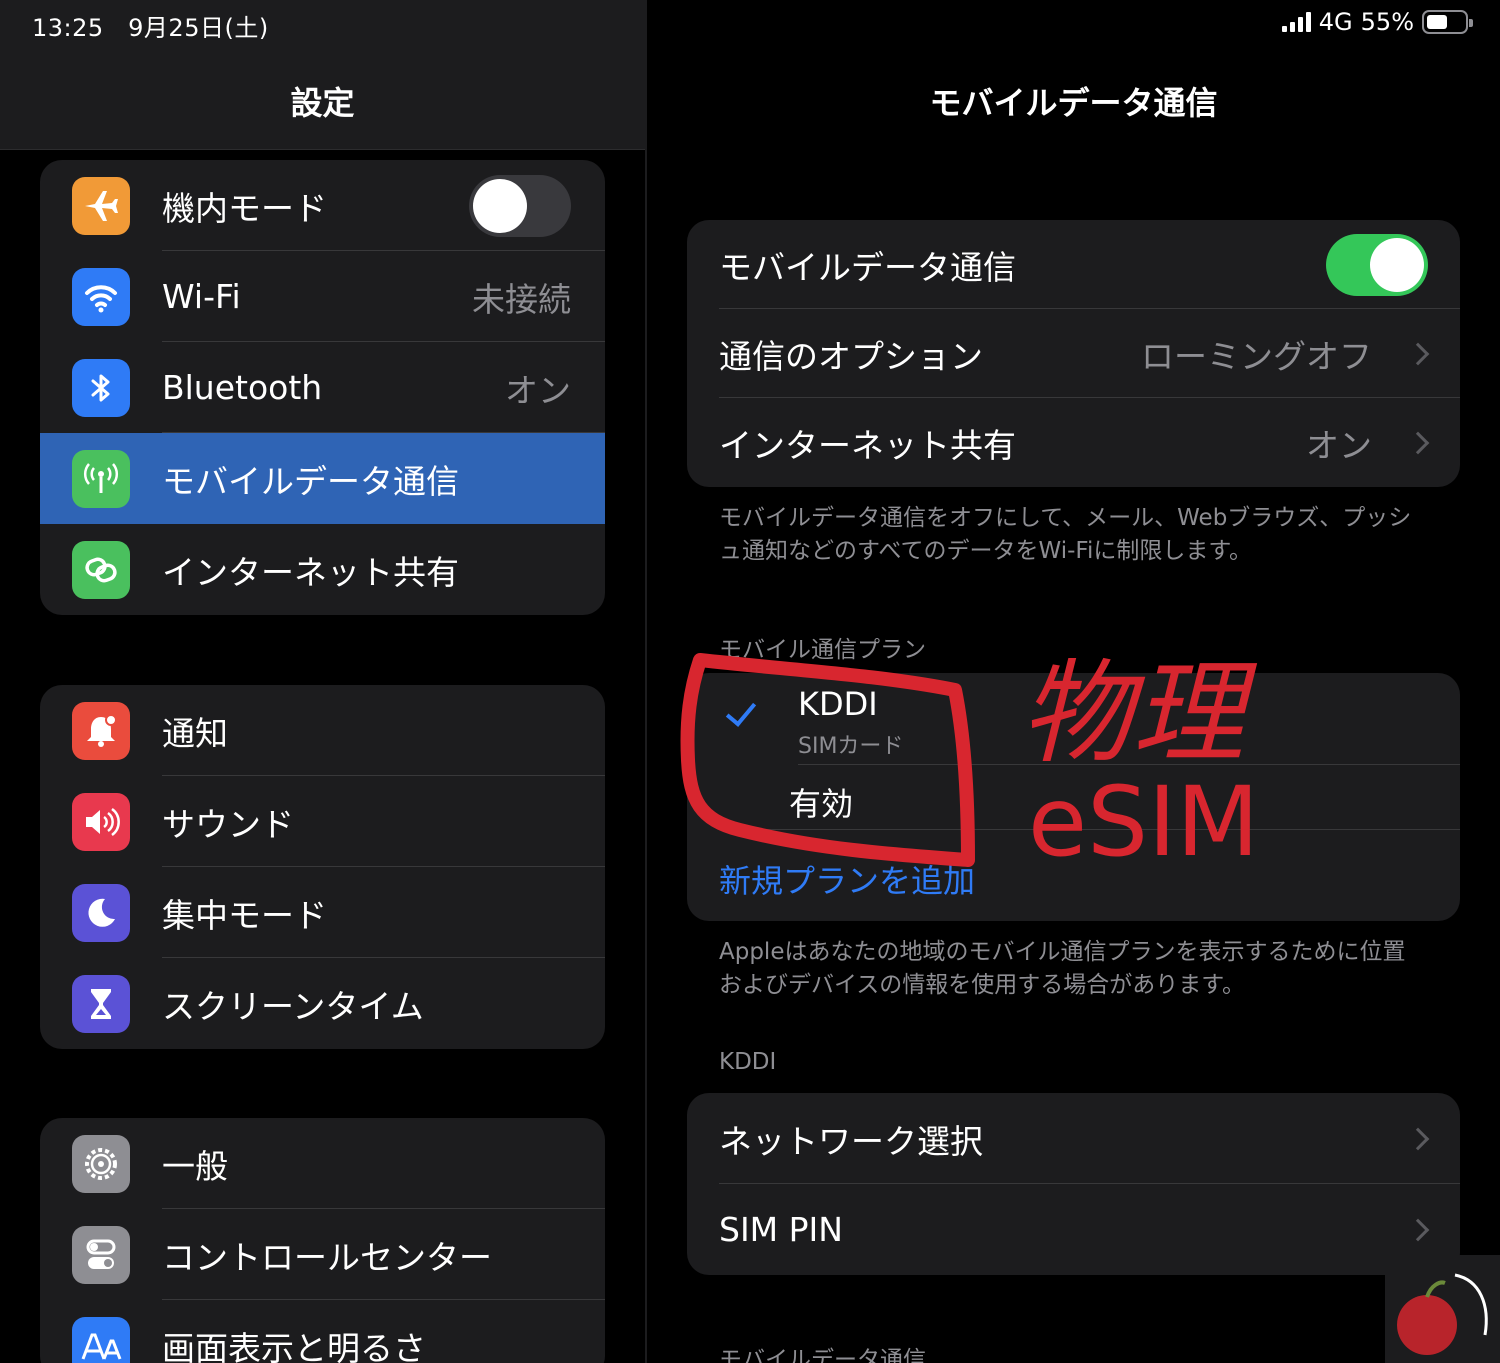  I want to click on data-options-value: ローミングオフ, so click(1256, 356).